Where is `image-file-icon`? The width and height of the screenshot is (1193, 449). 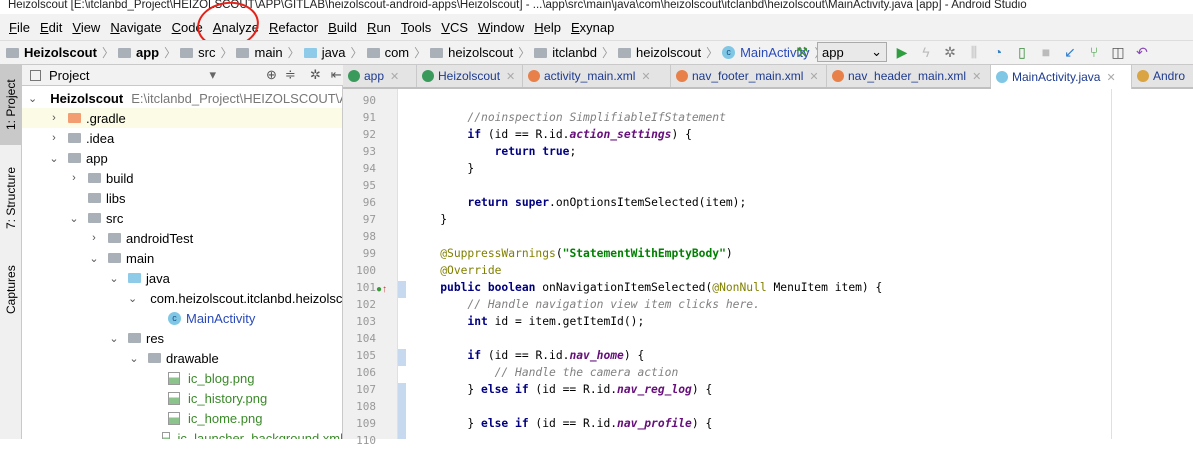
image-file-icon is located at coordinates (174, 418).